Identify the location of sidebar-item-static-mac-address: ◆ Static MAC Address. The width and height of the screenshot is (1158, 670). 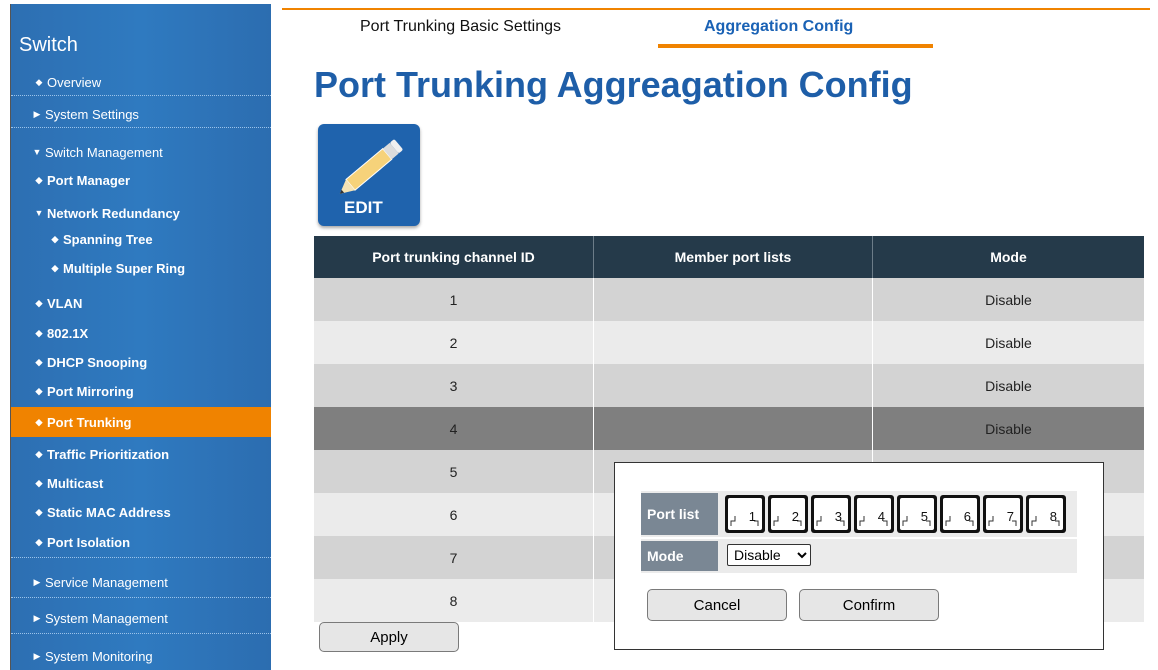
(141, 512).